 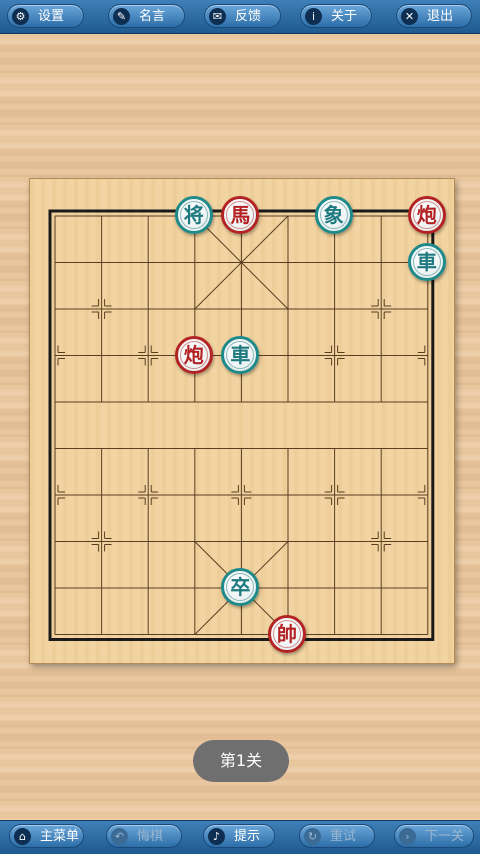 What do you see at coordinates (313, 16) in the screenshot?
I see `info-icon: i` at bounding box center [313, 16].